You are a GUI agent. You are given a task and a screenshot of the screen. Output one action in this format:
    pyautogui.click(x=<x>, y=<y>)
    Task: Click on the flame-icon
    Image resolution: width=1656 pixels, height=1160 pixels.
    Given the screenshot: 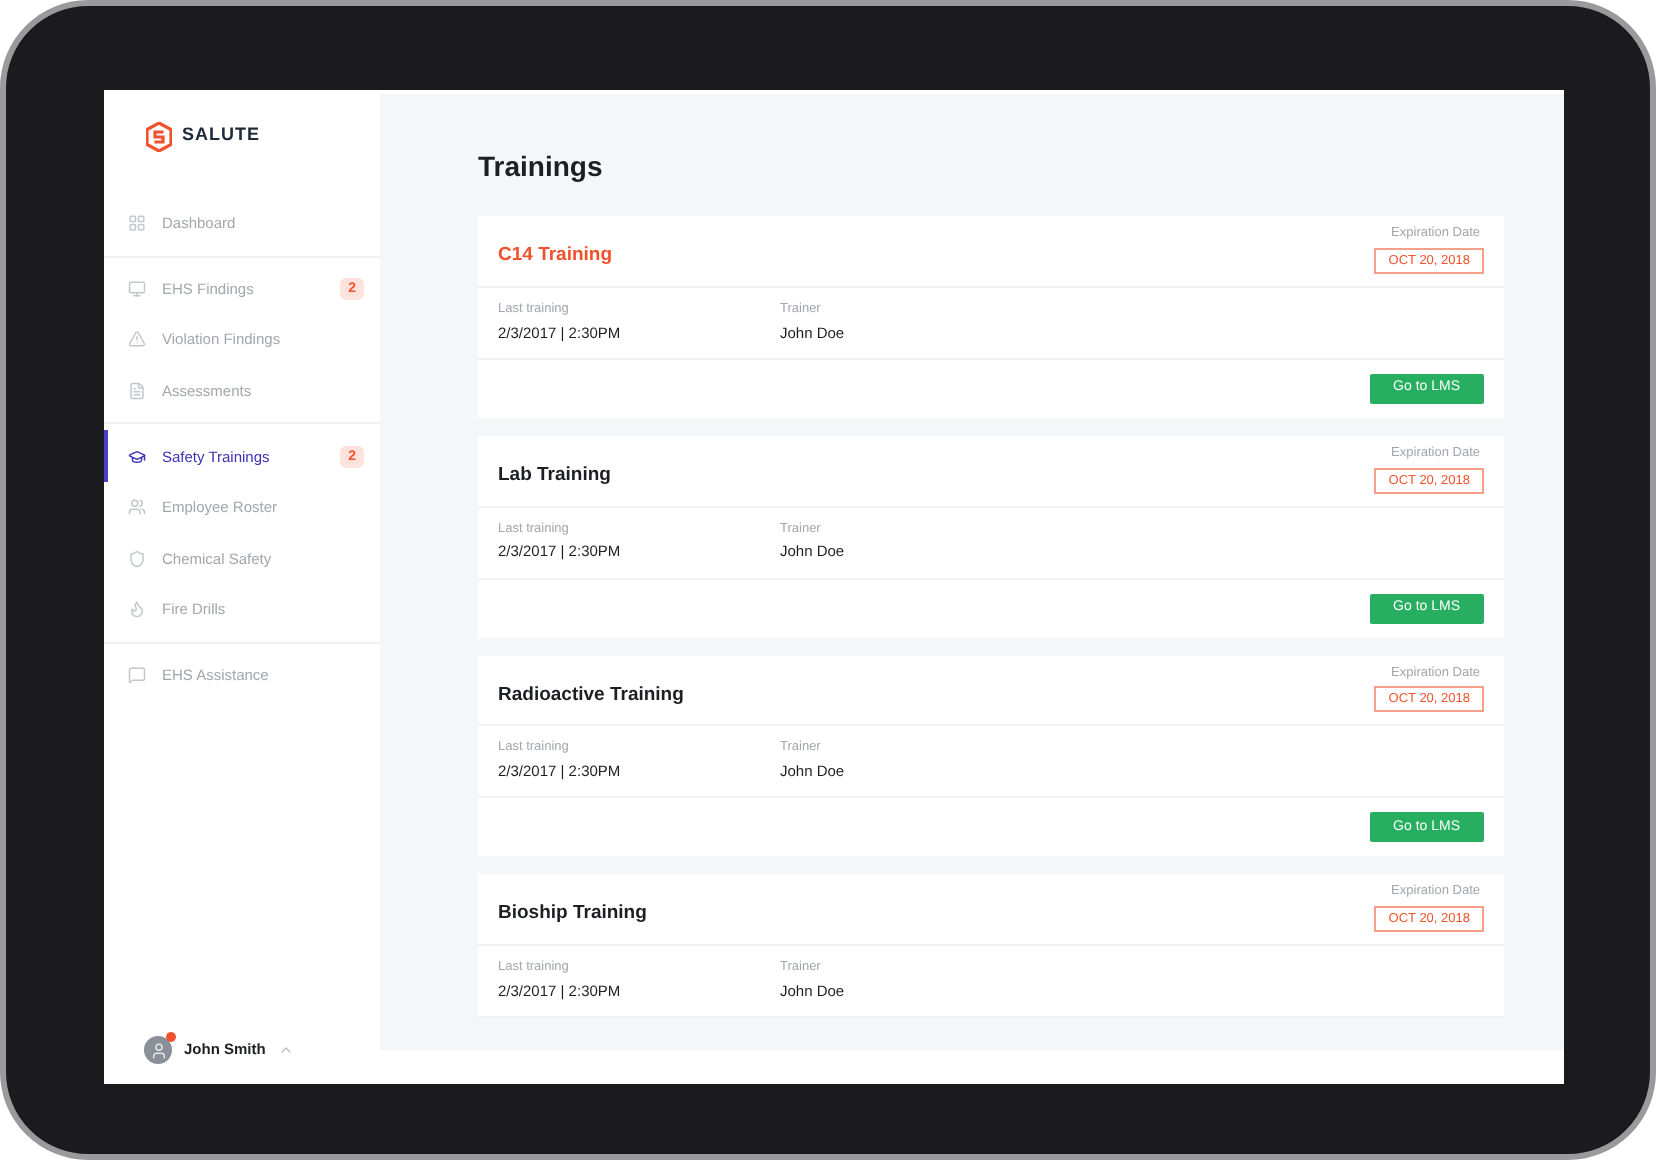 What is the action you would take?
    pyautogui.click(x=137, y=609)
    